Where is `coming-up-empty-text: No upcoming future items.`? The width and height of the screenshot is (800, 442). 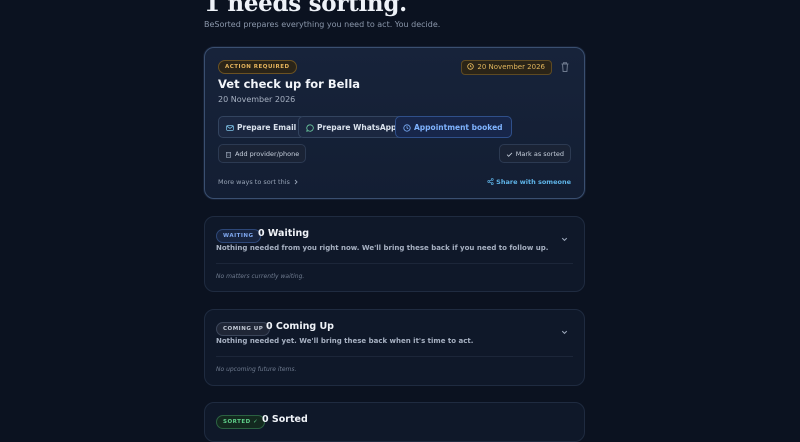
coming-up-empty-text: No upcoming future items. is located at coordinates (256, 369).